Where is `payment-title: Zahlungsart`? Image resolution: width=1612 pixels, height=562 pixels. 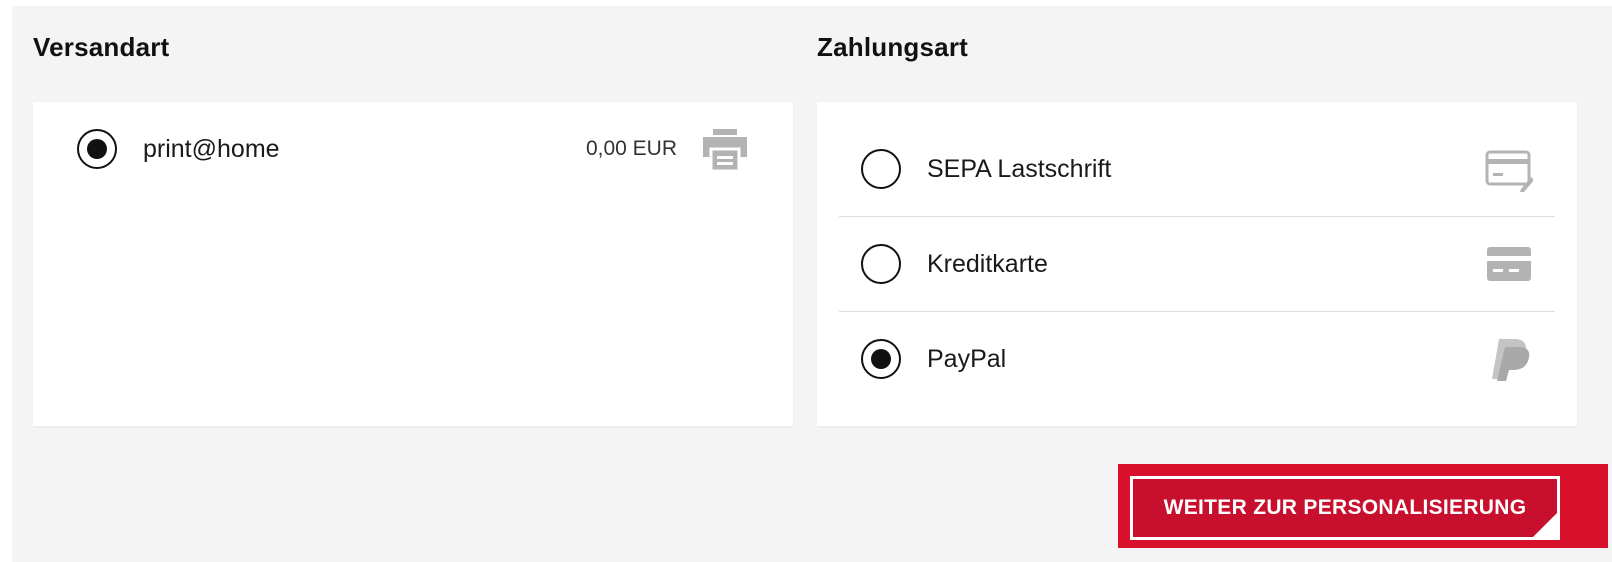
payment-title: Zahlungsart is located at coordinates (892, 47).